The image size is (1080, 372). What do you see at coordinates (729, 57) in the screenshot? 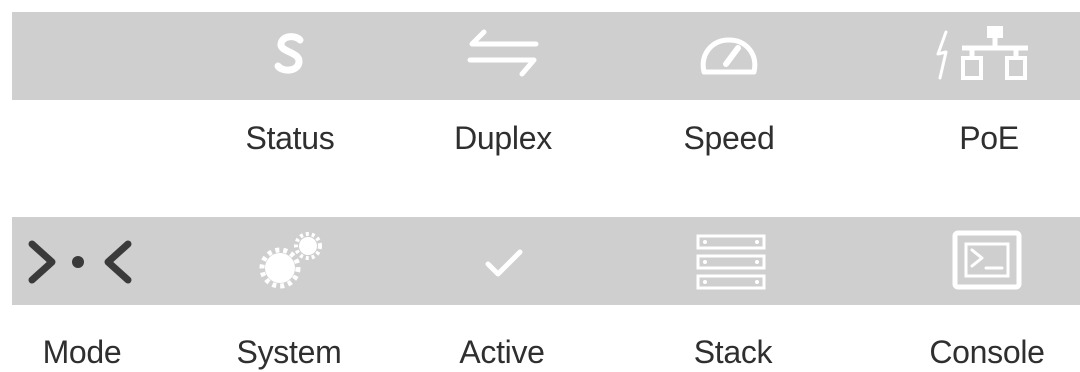
I see `speed-gauge-icon` at bounding box center [729, 57].